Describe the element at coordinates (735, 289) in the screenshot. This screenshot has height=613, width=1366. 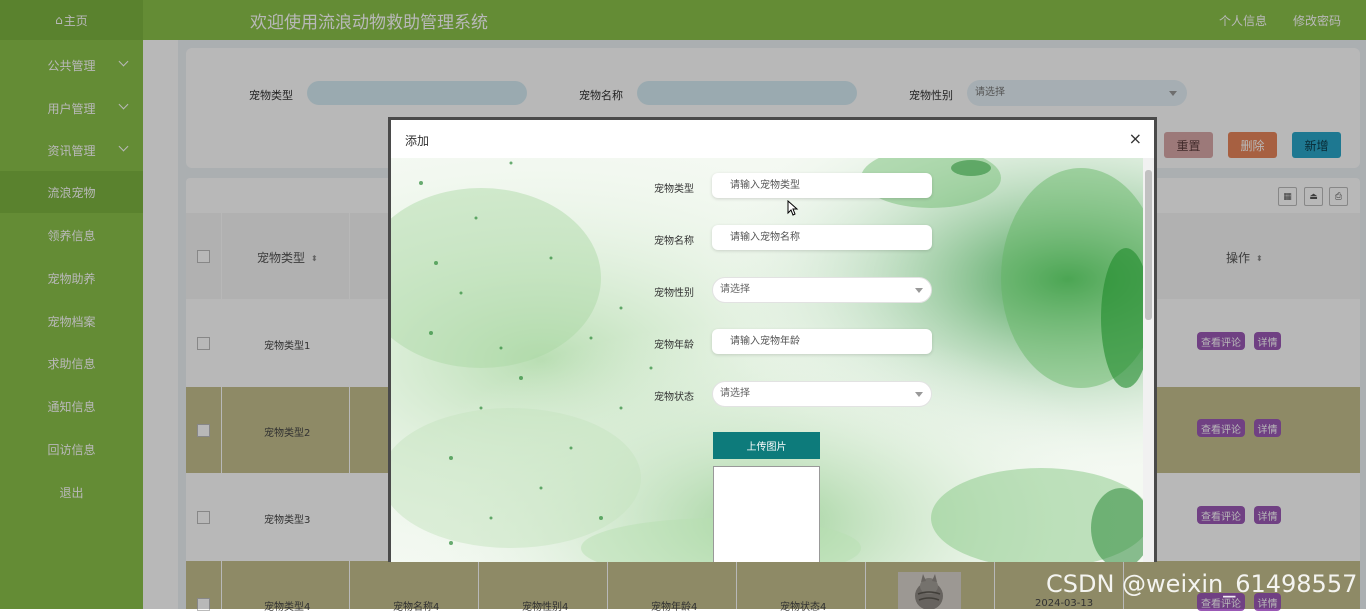
I see `gender-select-value: 请选择` at that location.